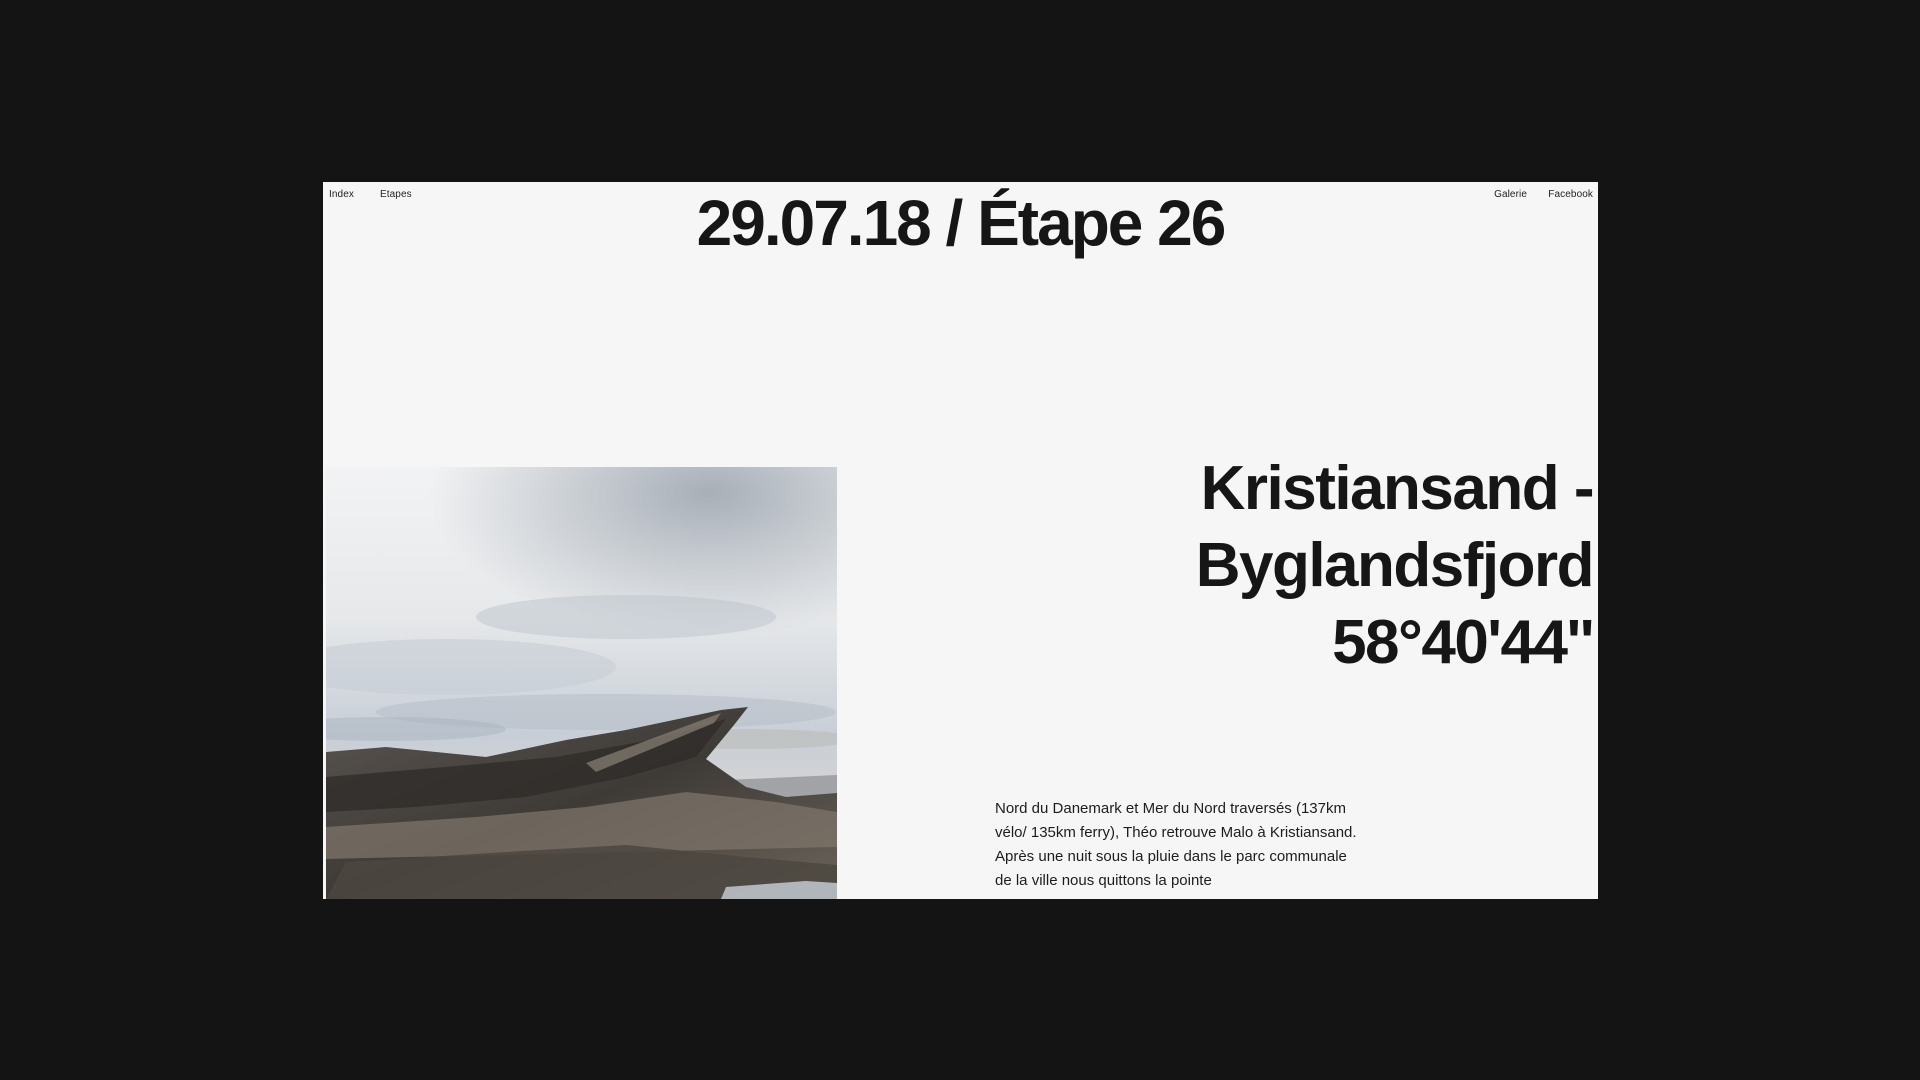 This screenshot has width=1920, height=1080. I want to click on route-start-end-line2: Byglandsfjord, so click(1395, 565).